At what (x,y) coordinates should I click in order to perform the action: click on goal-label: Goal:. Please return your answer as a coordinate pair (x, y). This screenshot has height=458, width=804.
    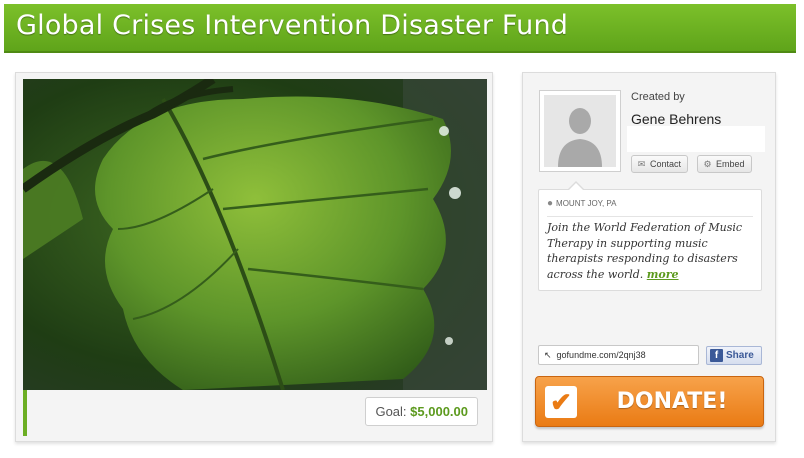
    Looking at the image, I should click on (391, 411).